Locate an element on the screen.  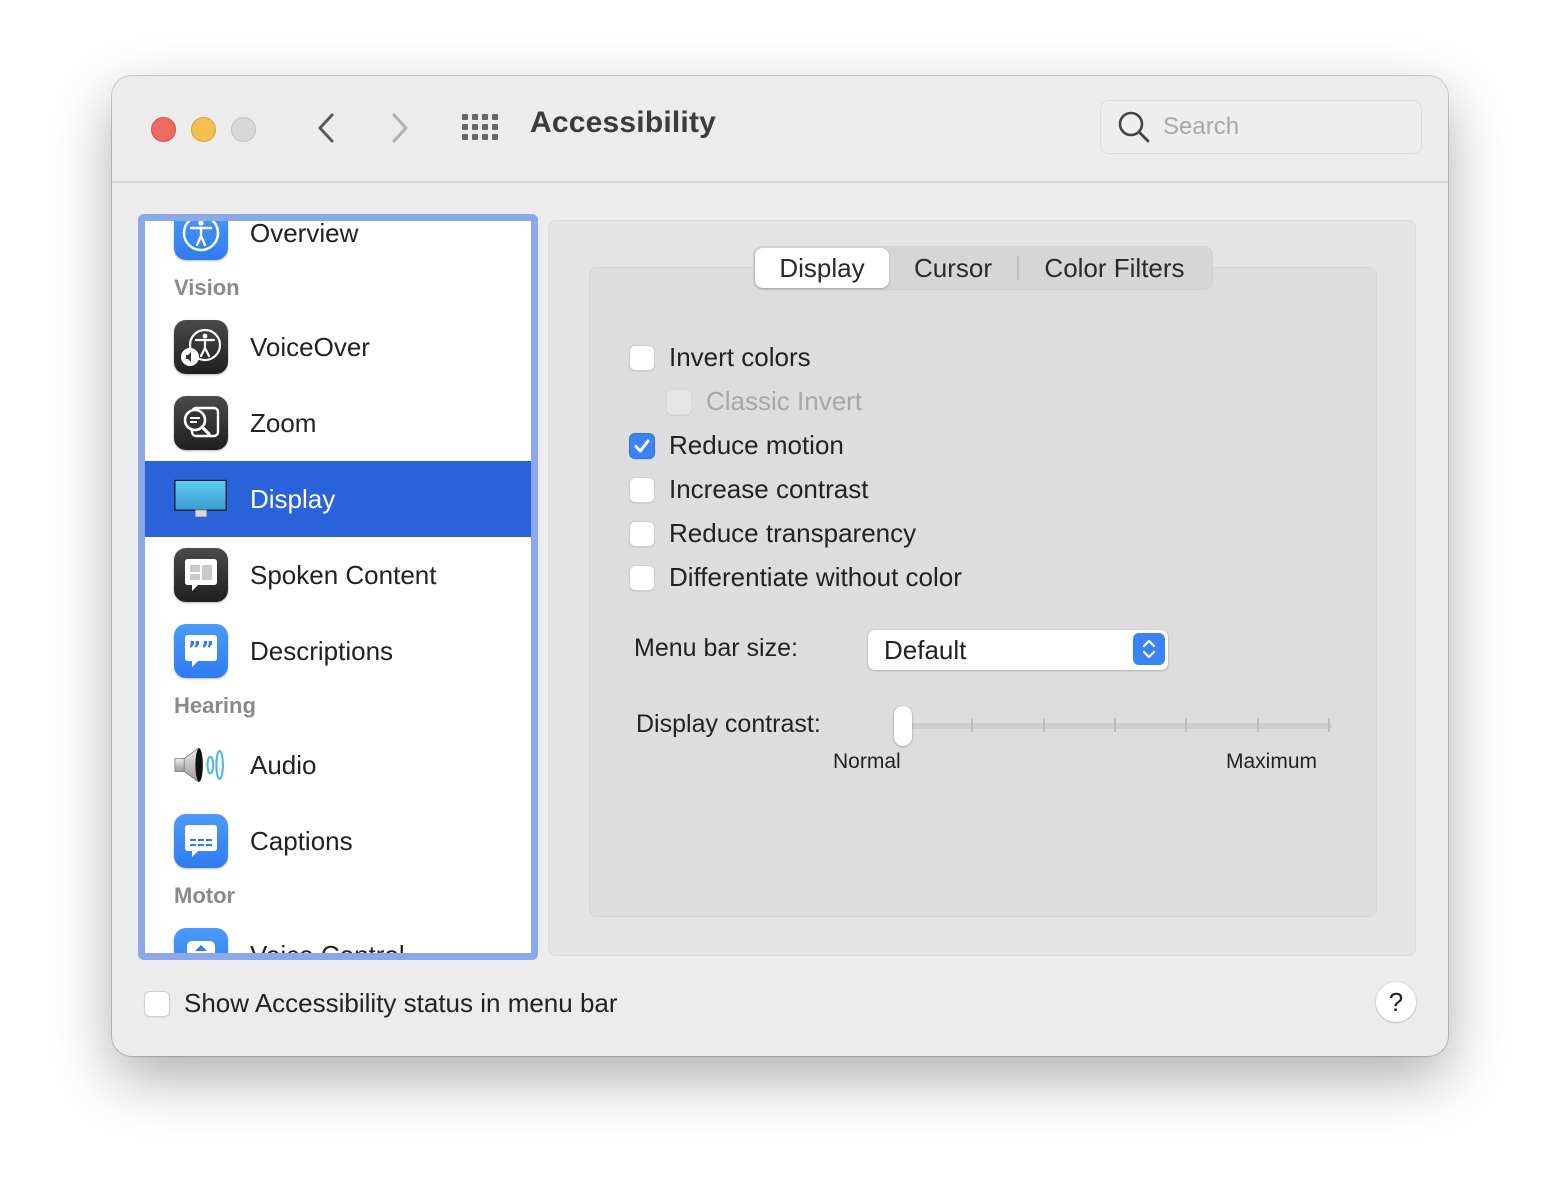
show-status-label: Show Accessibility status in menu bar is located at coordinates (401, 1003).